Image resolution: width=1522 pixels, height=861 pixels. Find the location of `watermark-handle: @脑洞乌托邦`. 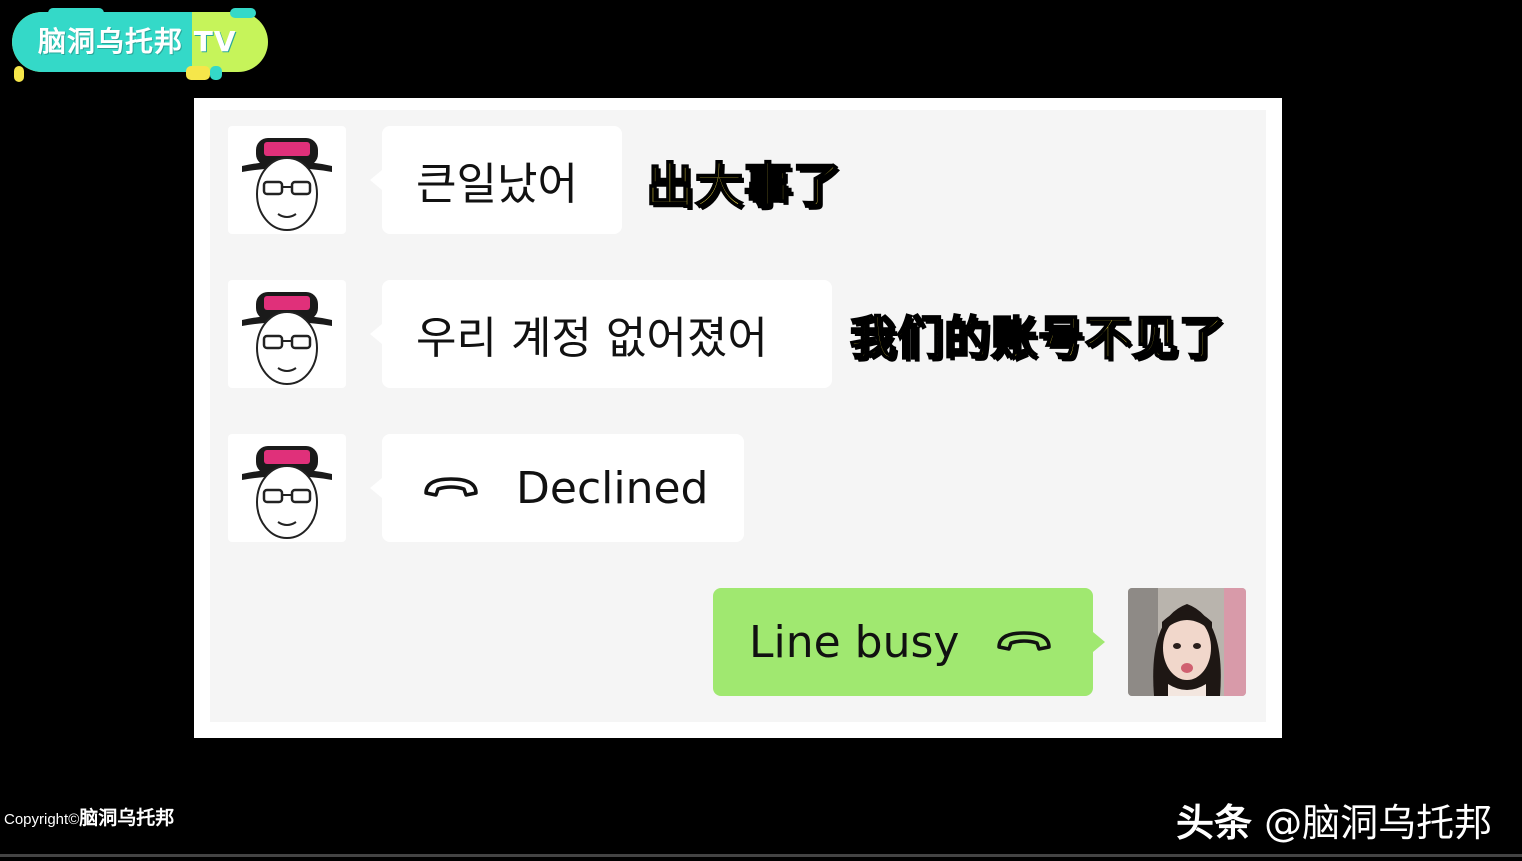

watermark-handle: @脑洞乌托邦 is located at coordinates (1378, 823).